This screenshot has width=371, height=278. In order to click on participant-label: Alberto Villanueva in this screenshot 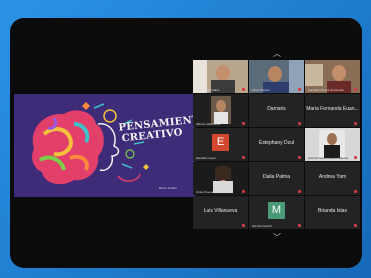, I will do `click(208, 124)`.